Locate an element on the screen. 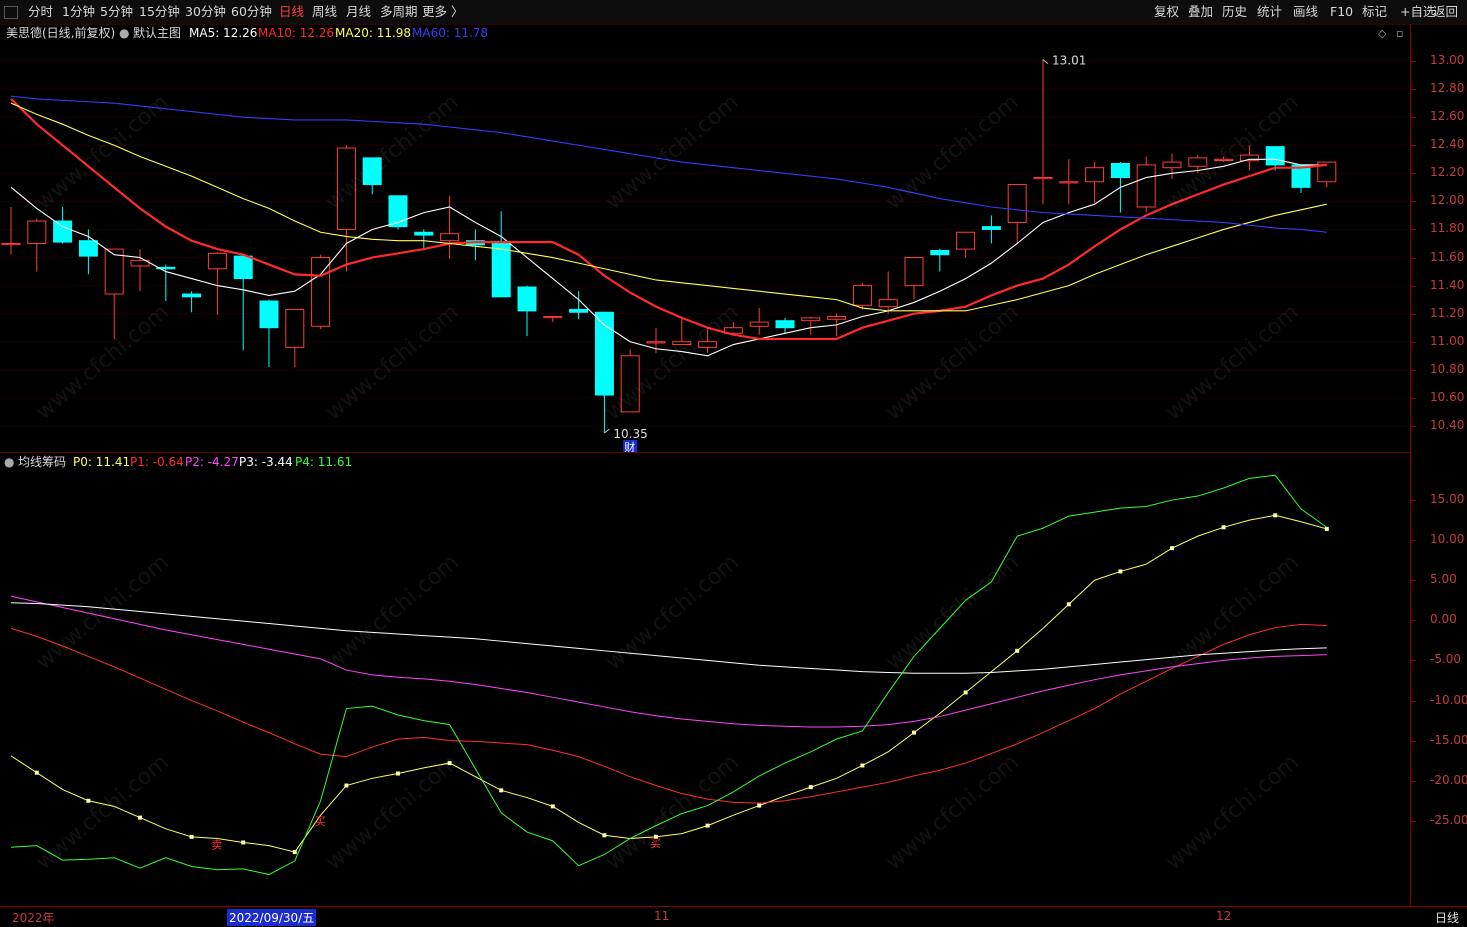  p2-label: P2: -4.27 is located at coordinates (212, 462).